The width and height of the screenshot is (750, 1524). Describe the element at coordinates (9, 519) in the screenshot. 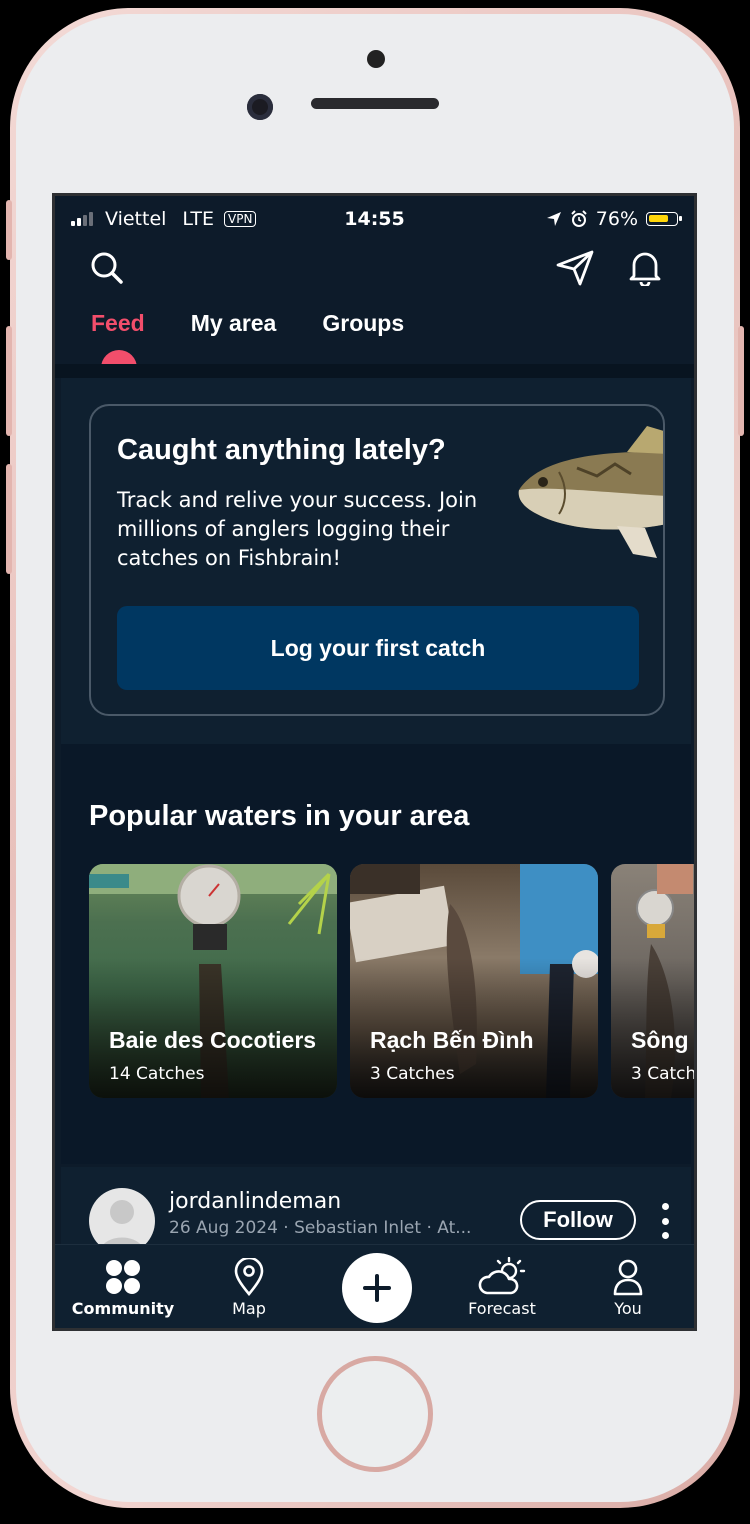

I see `volume-down-button` at that location.